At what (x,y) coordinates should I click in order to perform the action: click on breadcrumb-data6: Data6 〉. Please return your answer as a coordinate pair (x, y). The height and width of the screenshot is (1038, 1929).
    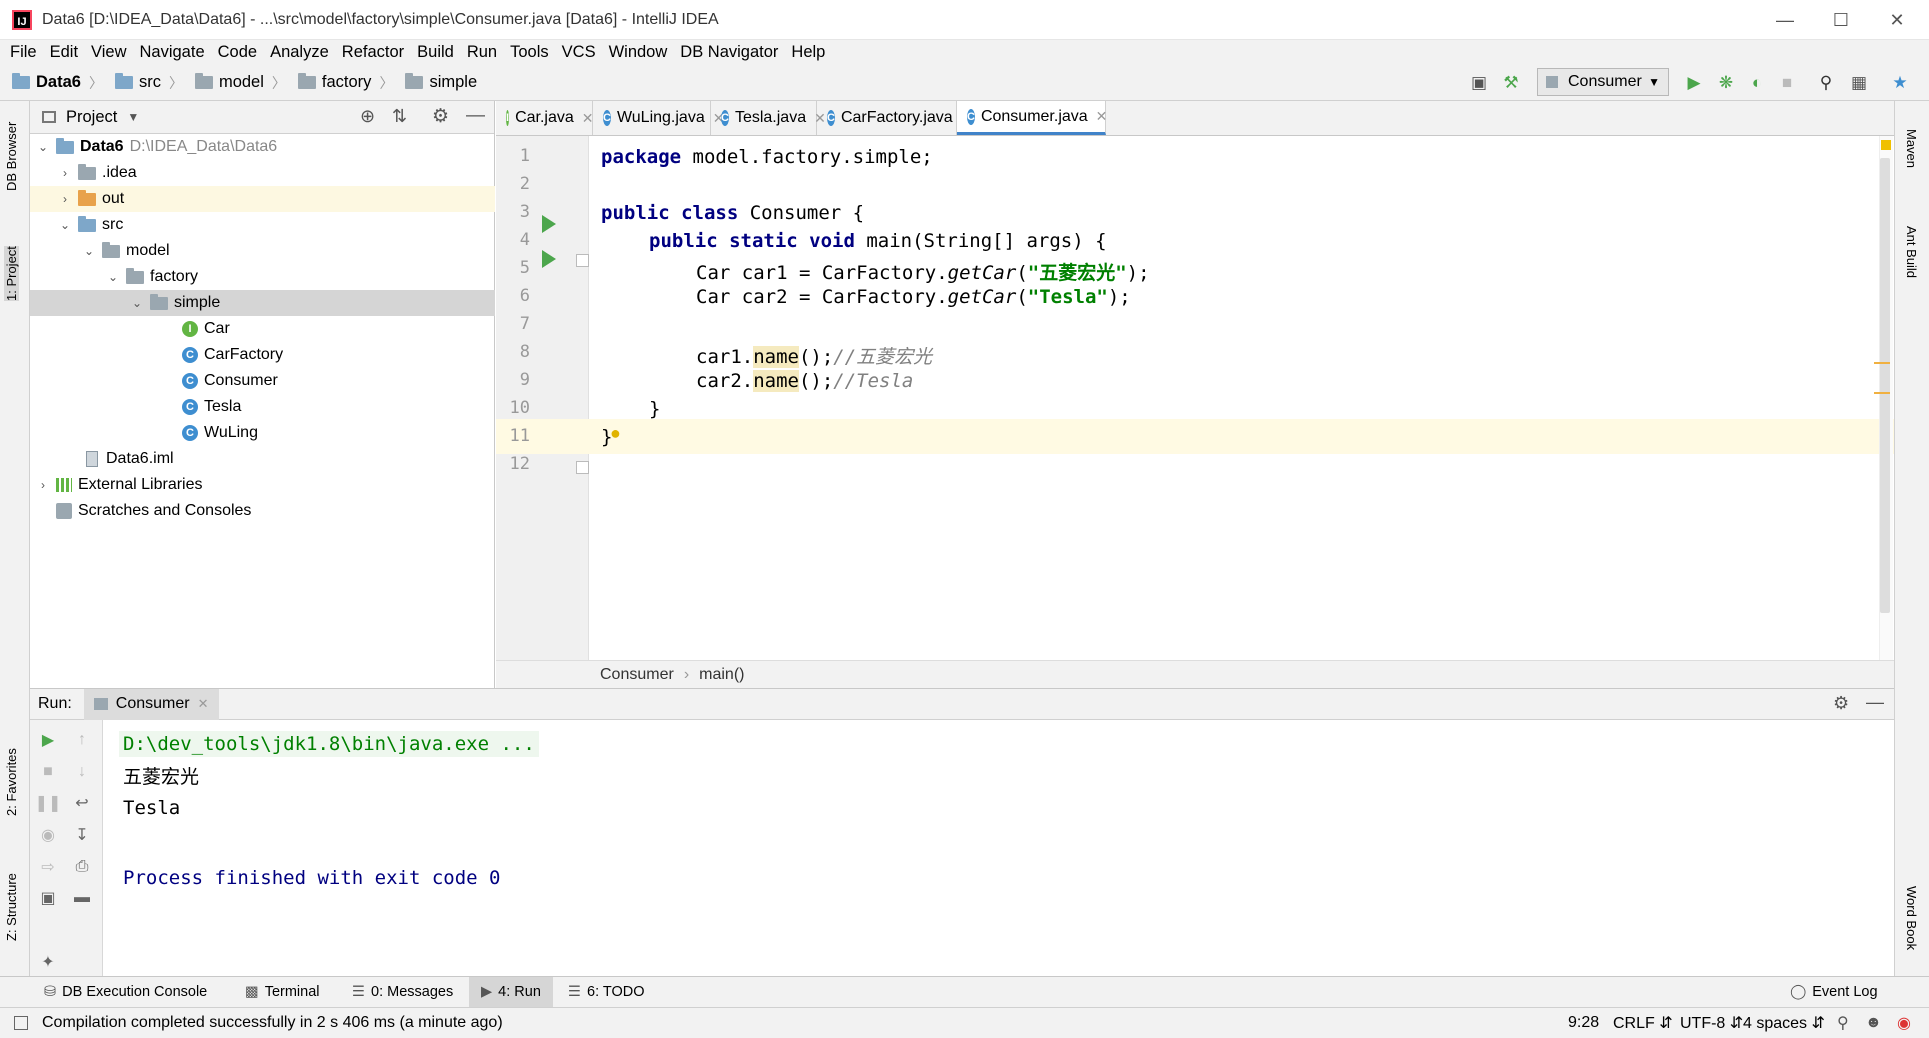
    Looking at the image, I should click on (57, 83).